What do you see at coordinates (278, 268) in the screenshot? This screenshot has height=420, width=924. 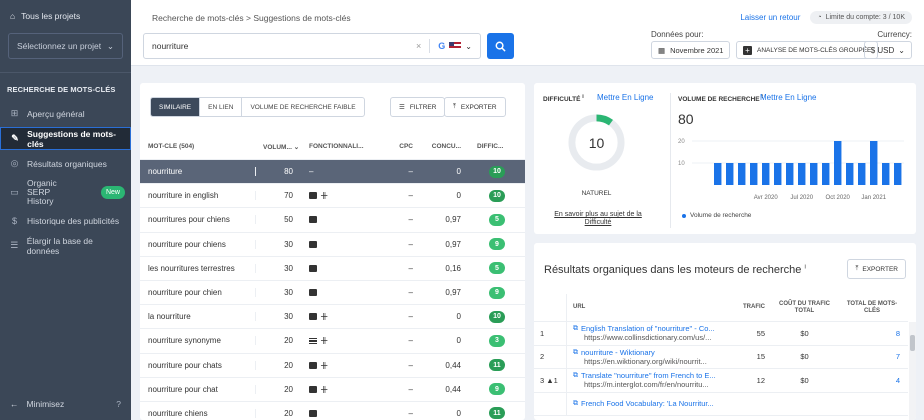 I see `volume-cell: 30` at bounding box center [278, 268].